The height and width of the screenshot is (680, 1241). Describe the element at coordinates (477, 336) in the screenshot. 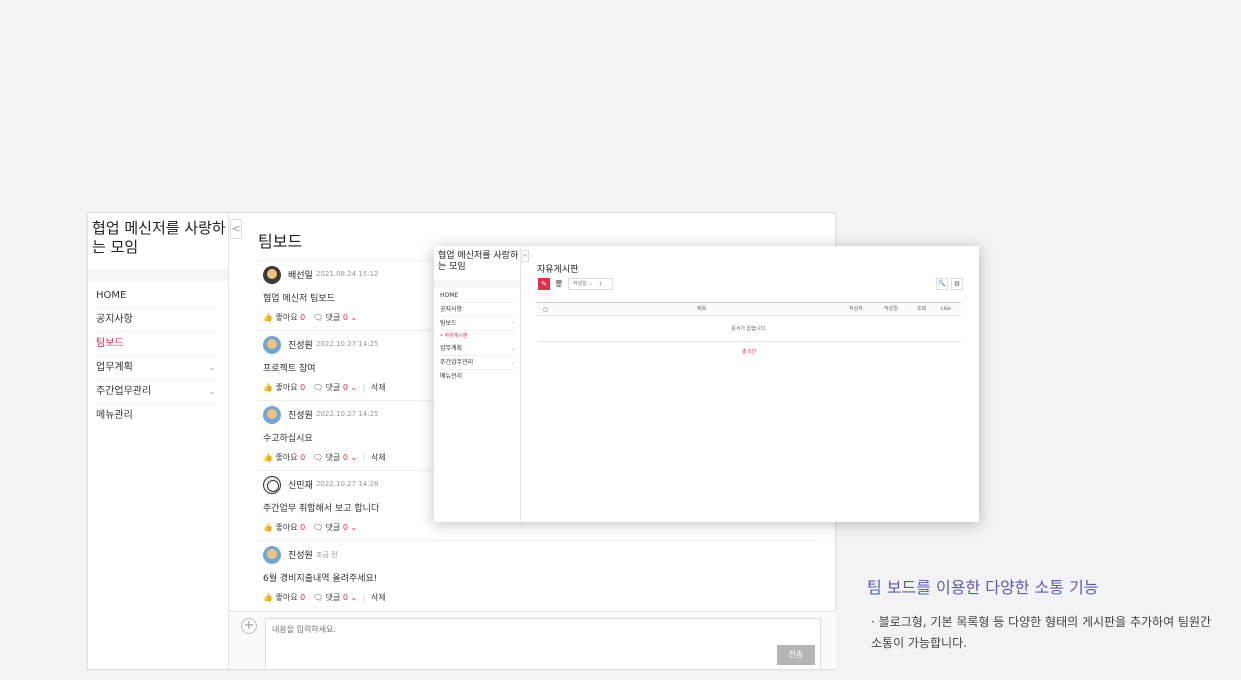

I see `sidebar-subitem-free-board: • 자유게시판` at that location.